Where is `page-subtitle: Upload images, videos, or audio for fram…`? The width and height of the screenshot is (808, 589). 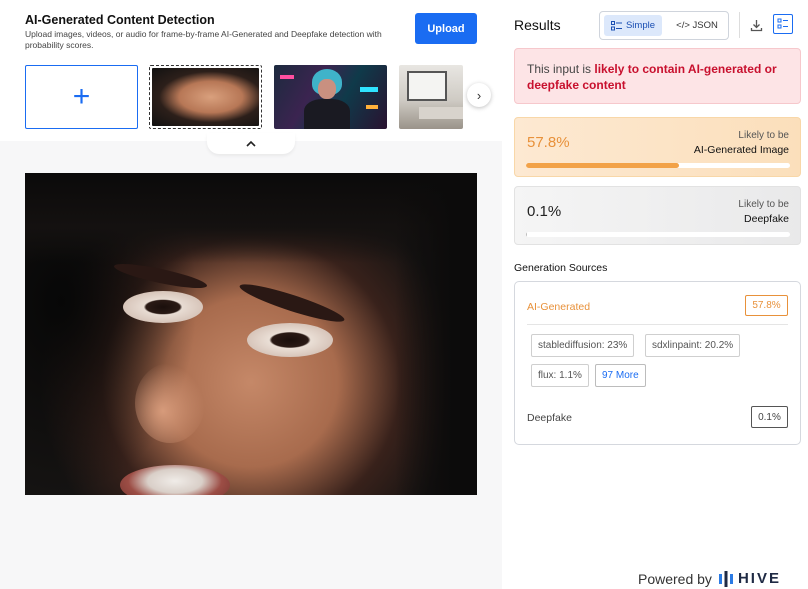 page-subtitle: Upload images, videos, or audio for fram… is located at coordinates (203, 39).